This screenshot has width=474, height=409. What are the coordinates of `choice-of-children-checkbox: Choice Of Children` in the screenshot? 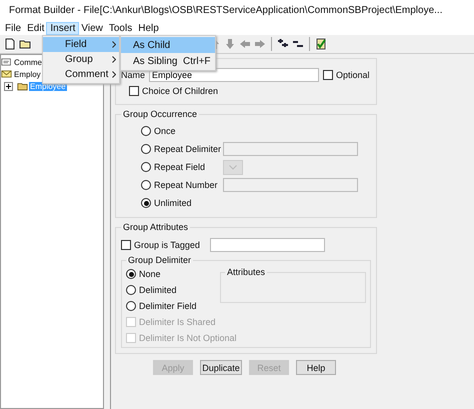 It's located at (173, 91).